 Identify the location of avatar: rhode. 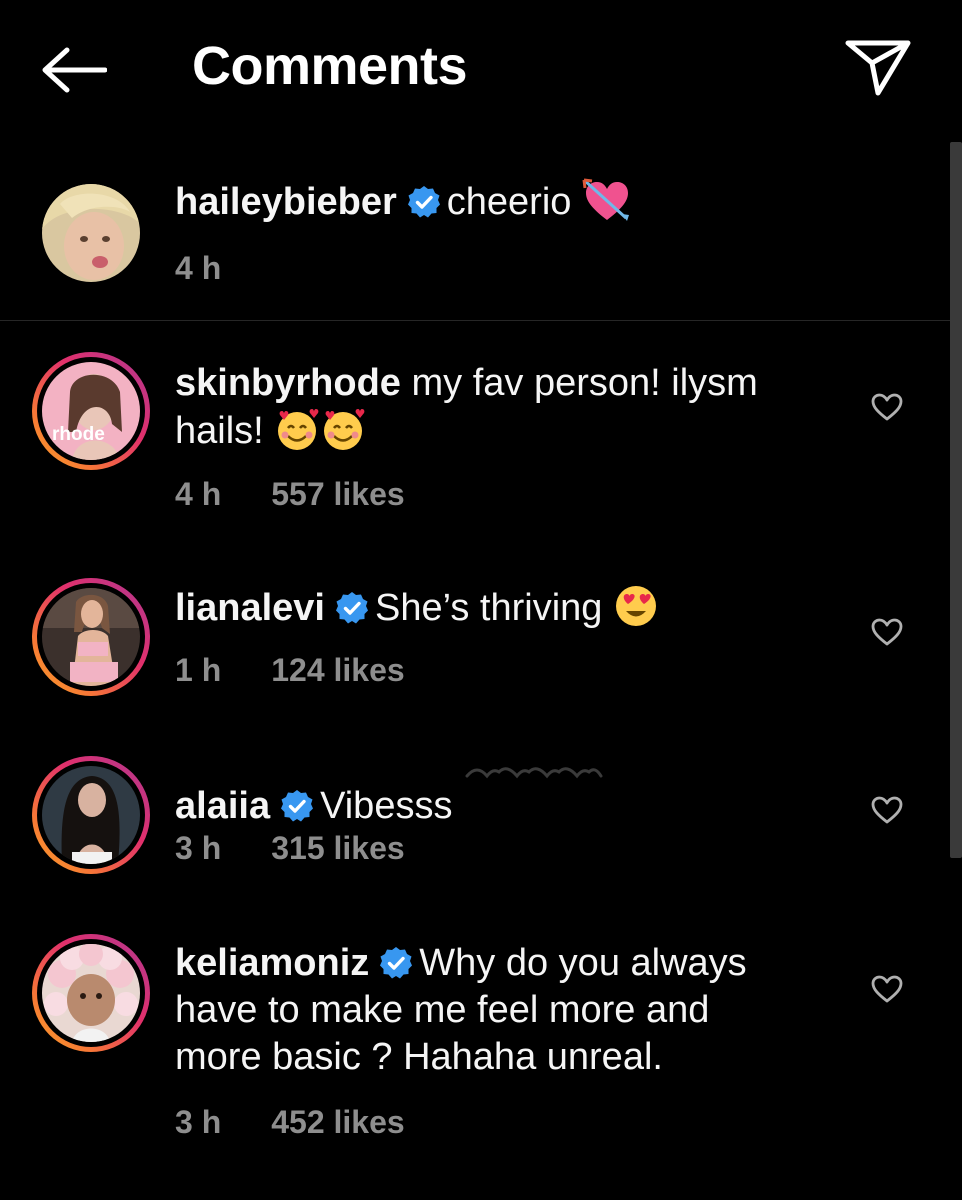
(91, 411).